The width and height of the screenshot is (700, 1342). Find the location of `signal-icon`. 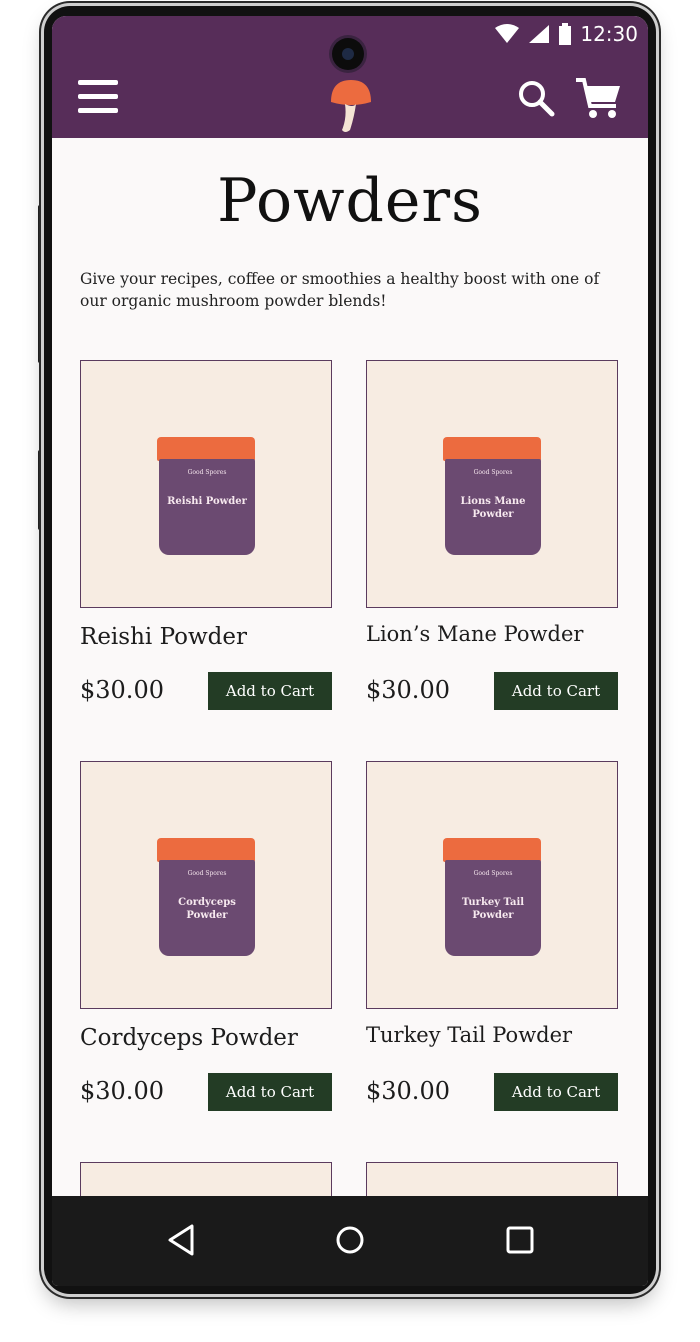

signal-icon is located at coordinates (539, 34).